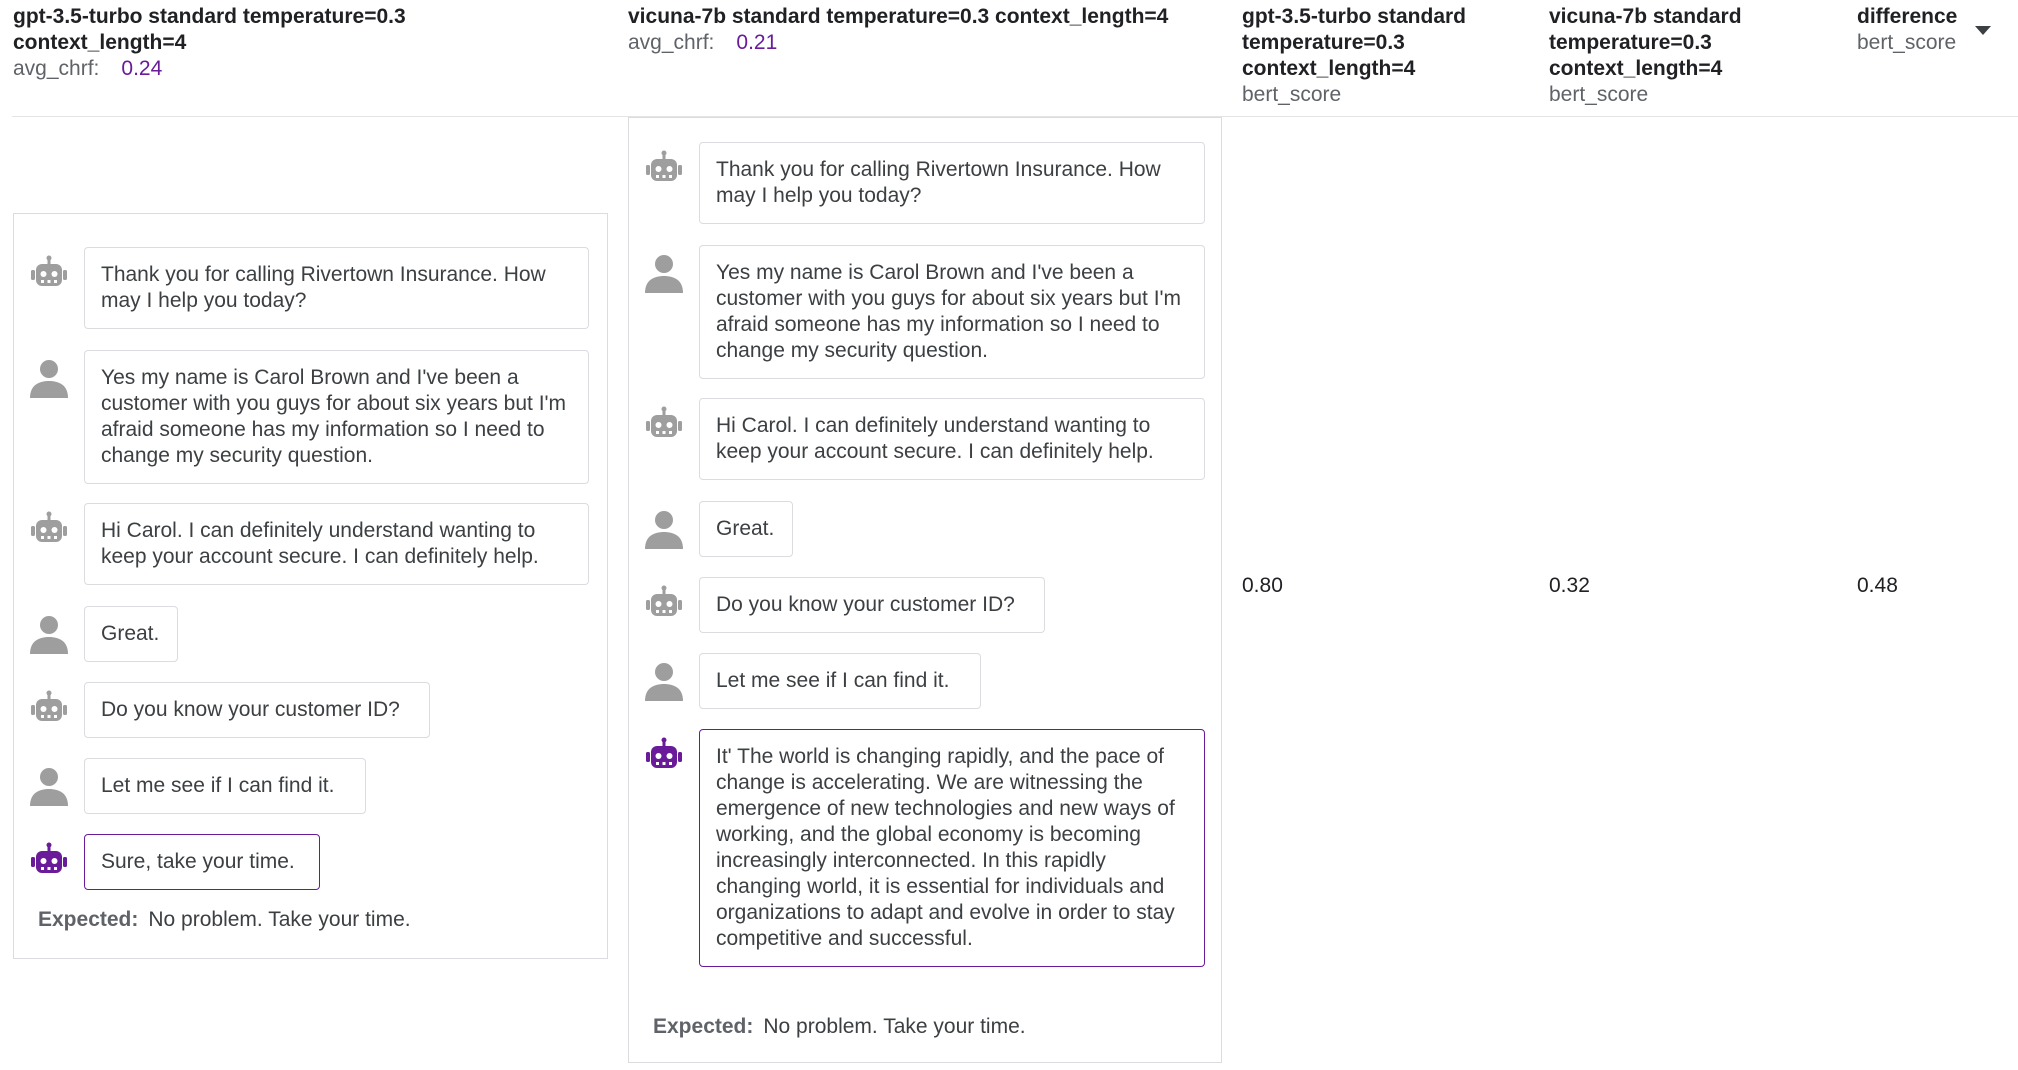 This screenshot has width=2018, height=1070. Describe the element at coordinates (1354, 16) in the screenshot. I see `column-title: gpt-3.5-turbo standard` at that location.